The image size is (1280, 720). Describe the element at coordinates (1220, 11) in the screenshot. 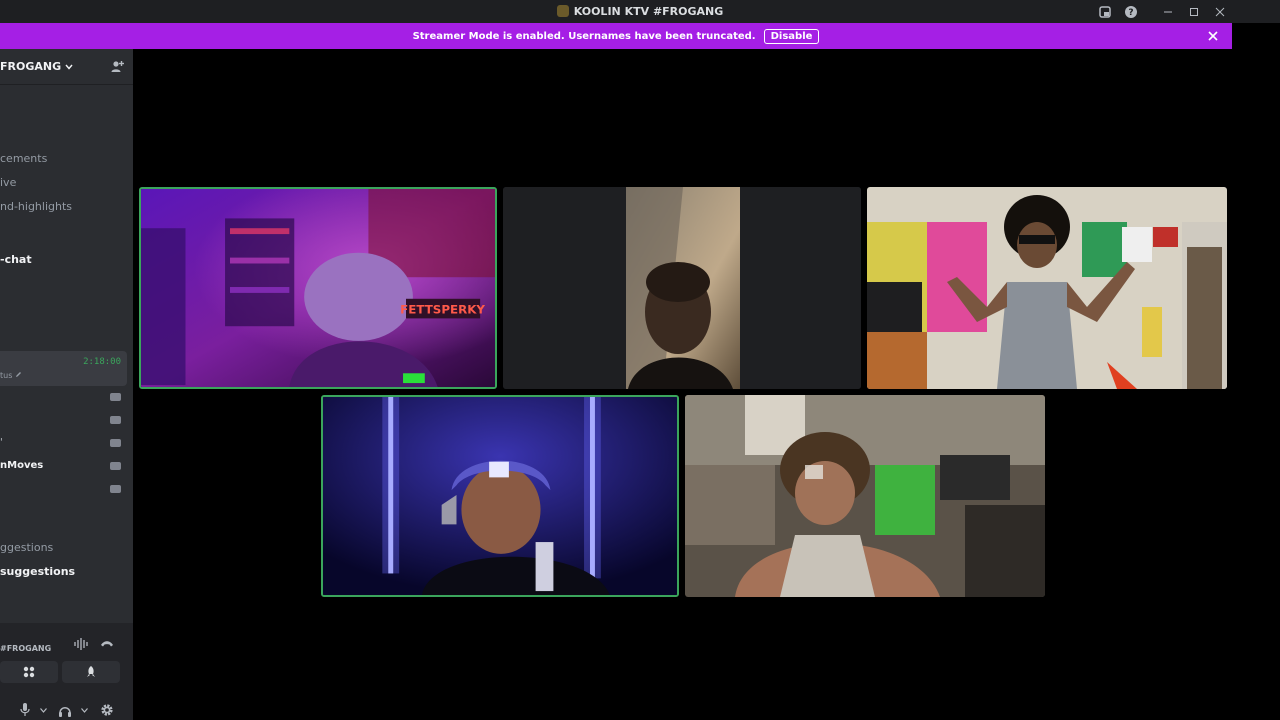

I see `close-window-button` at that location.